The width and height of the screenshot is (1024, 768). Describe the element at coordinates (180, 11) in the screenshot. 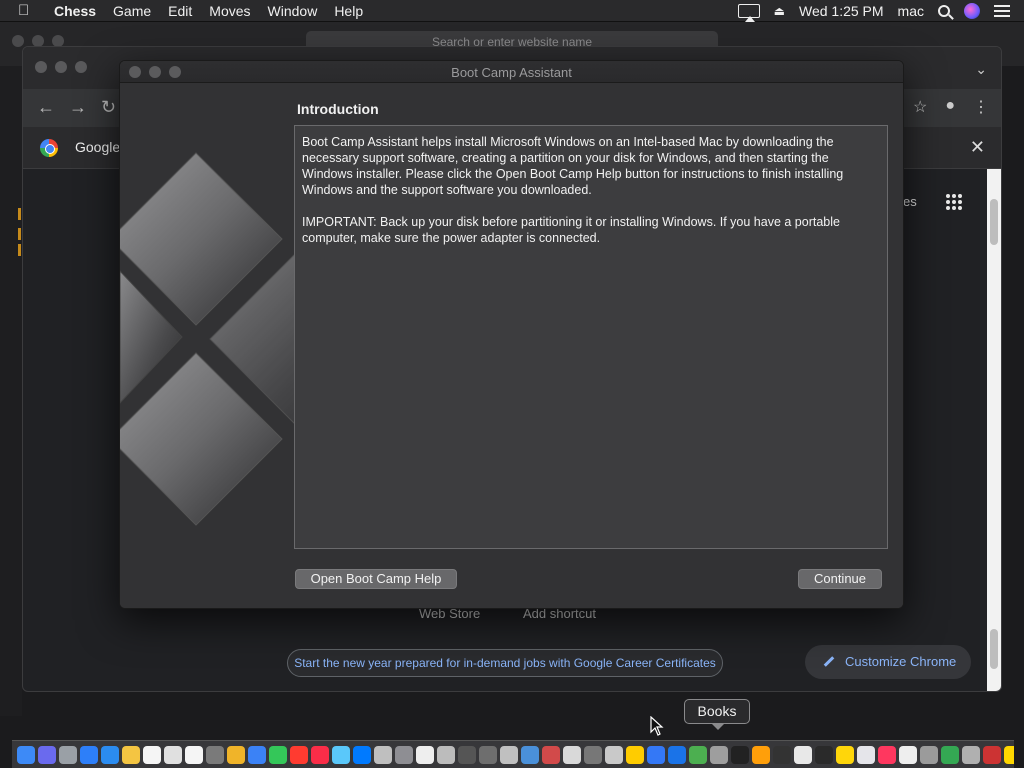

I see `menu-edit: Edit` at that location.